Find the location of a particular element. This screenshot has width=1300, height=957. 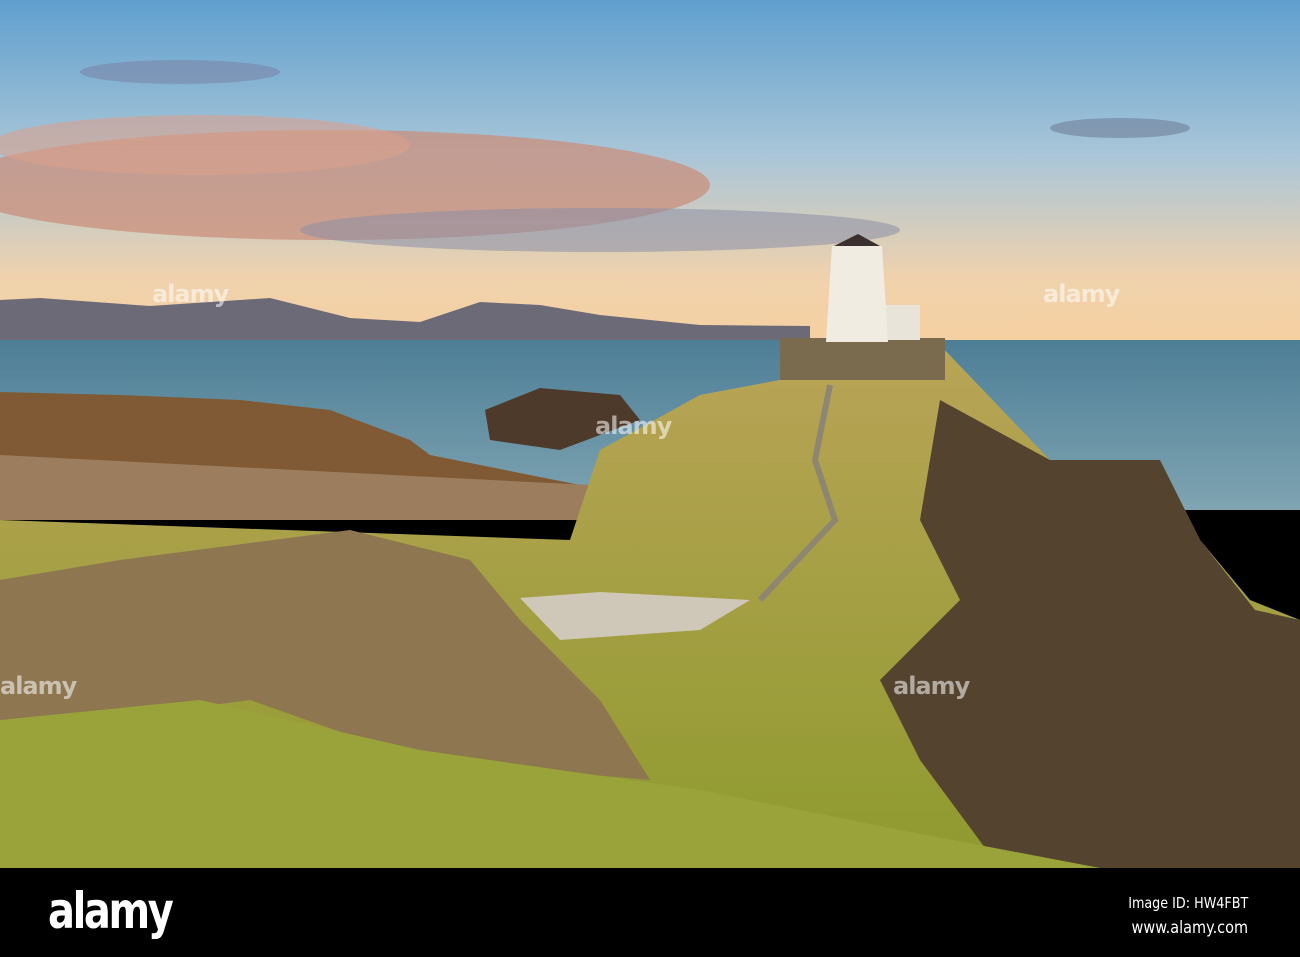

lighthouse-tower is located at coordinates (857, 294).